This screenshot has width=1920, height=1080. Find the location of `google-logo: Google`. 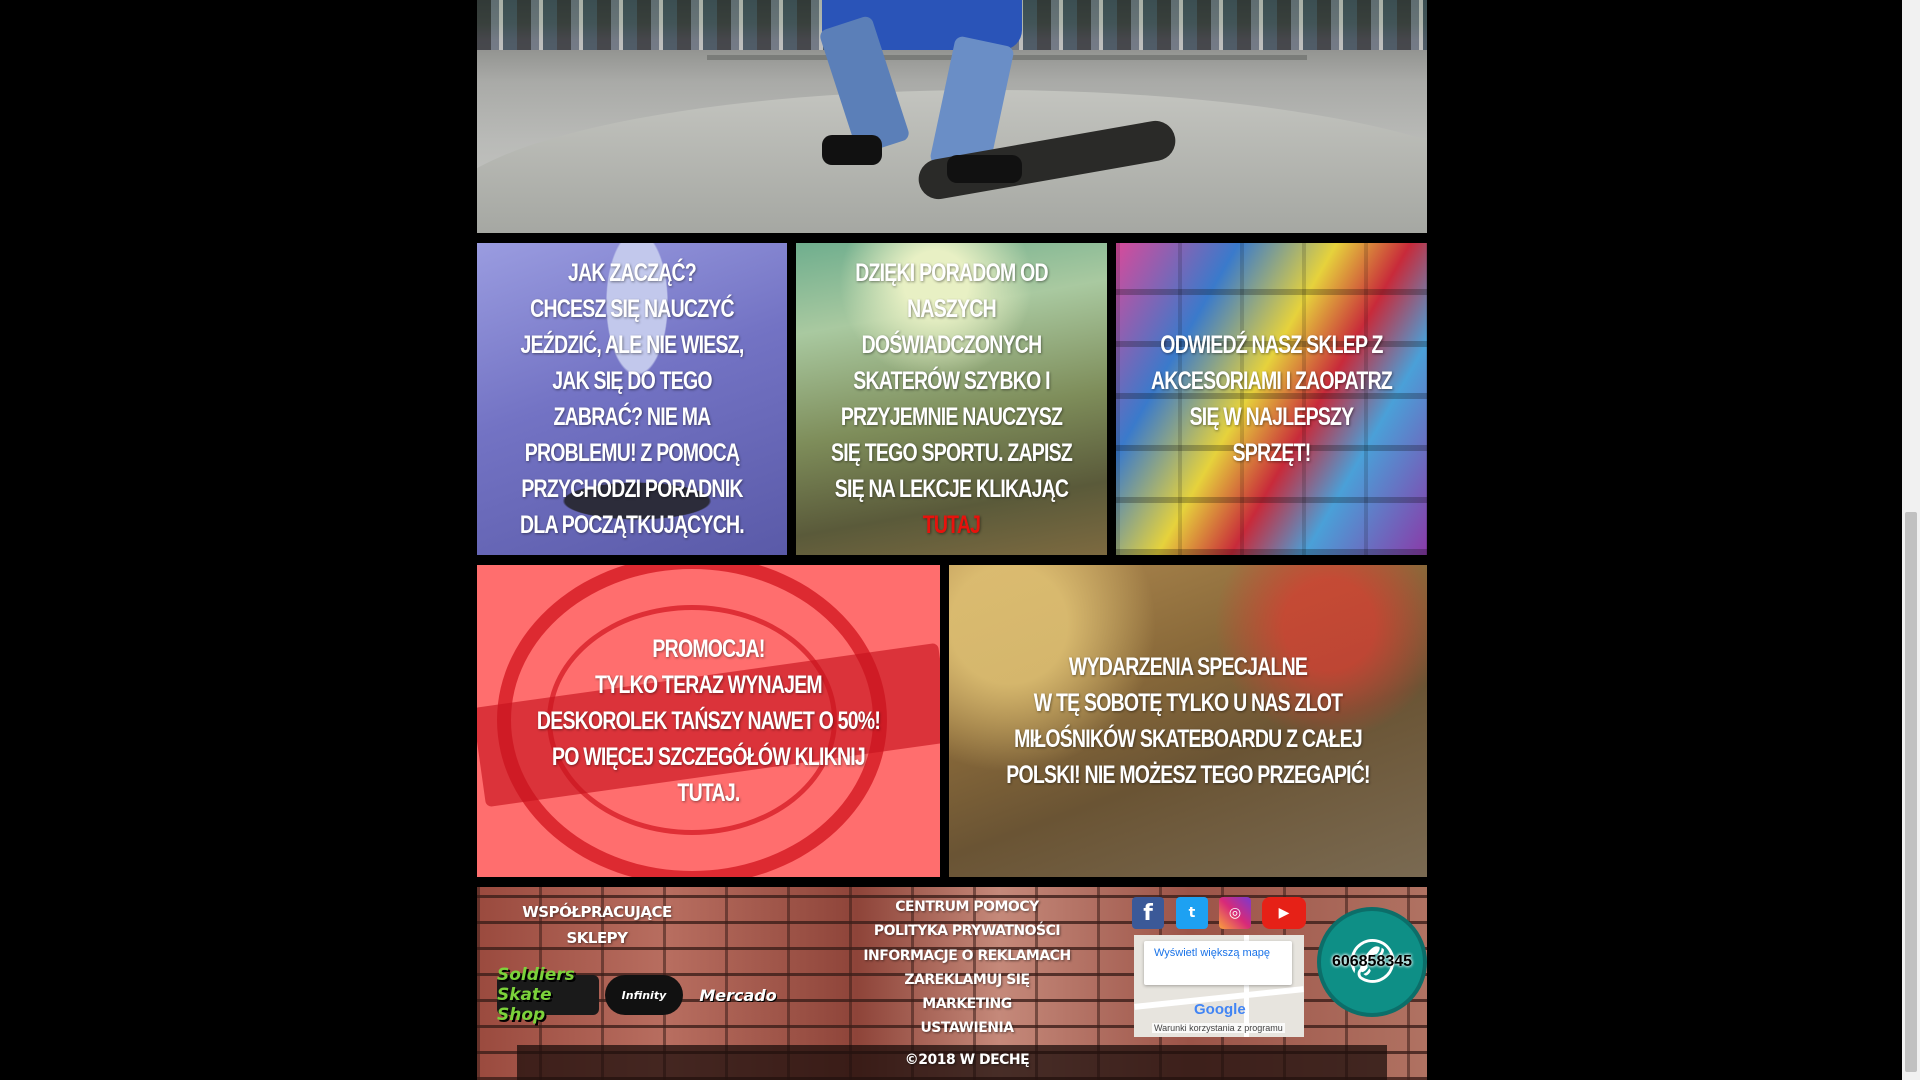

google-logo: Google is located at coordinates (1220, 1009).